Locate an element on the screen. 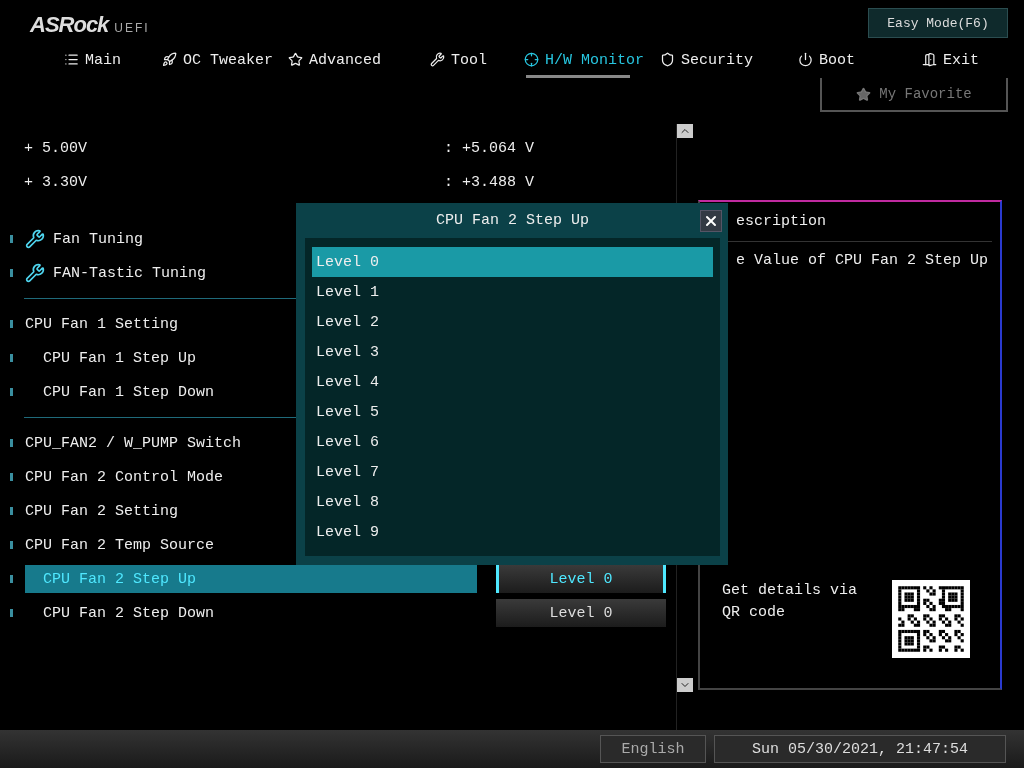 The height and width of the screenshot is (768, 1024). option-item: Level 5 is located at coordinates (512, 412).